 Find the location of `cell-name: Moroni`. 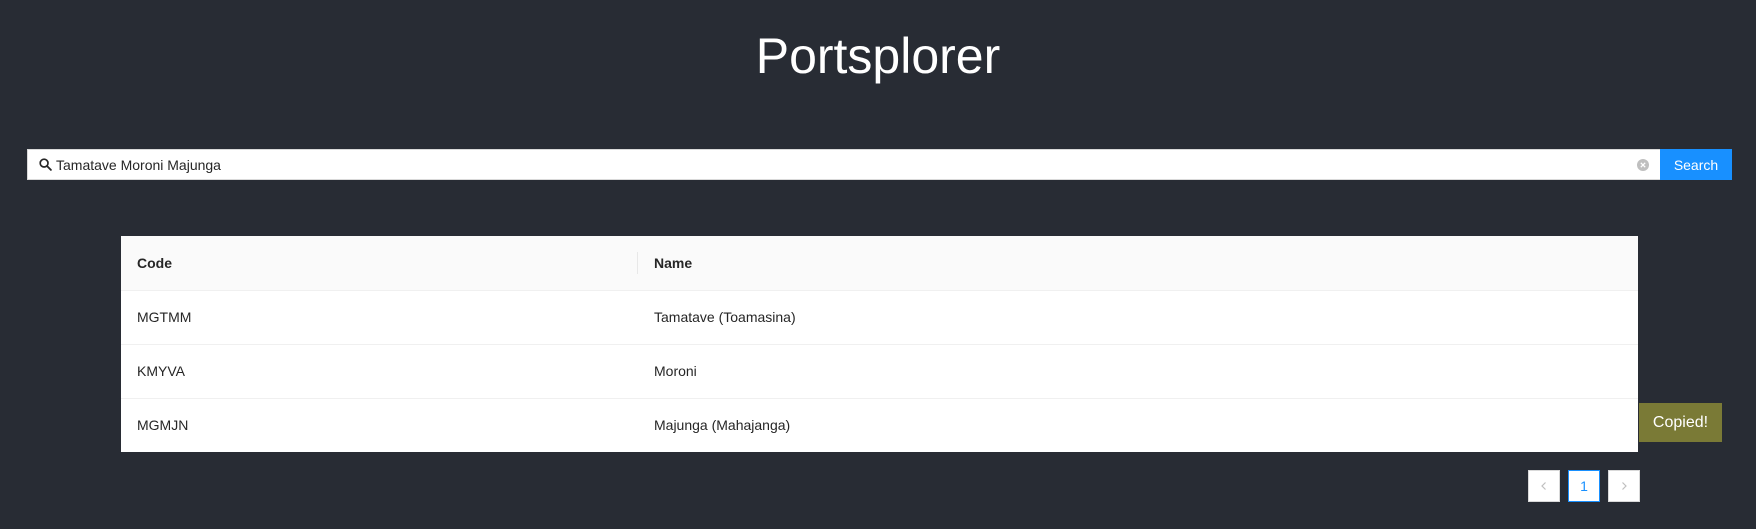

cell-name: Moroni is located at coordinates (1138, 371).